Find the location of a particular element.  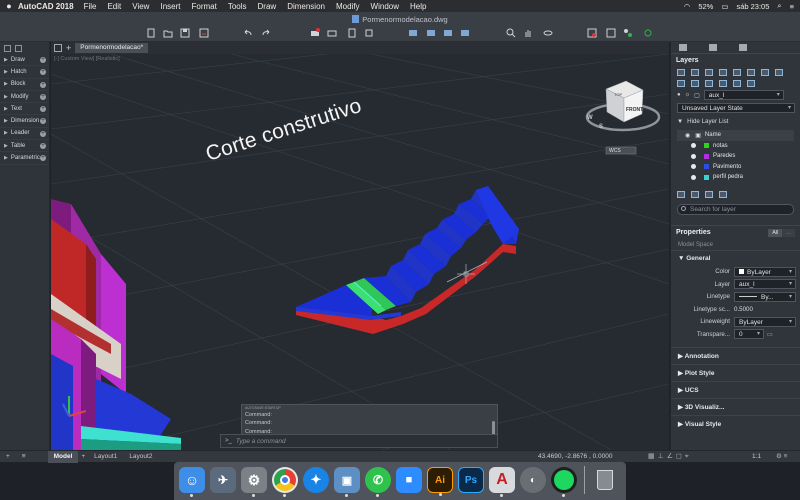

tab-drawing: Pormenormodelacao* is located at coordinates (112, 48).